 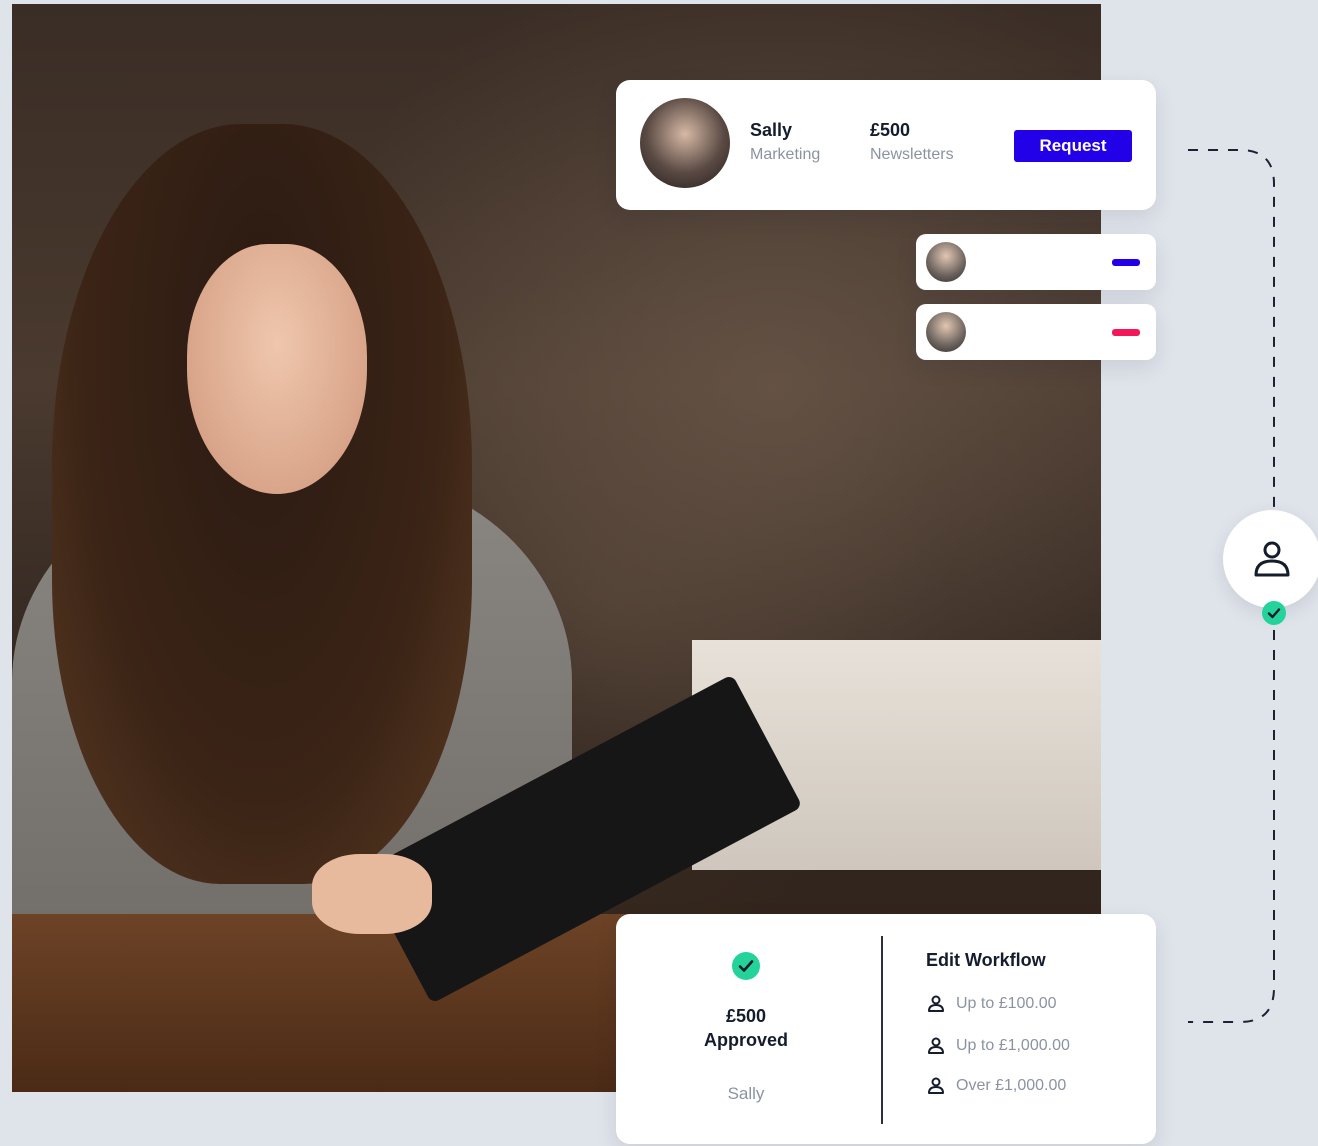 What do you see at coordinates (986, 960) in the screenshot?
I see `edit-workflow-link: Edit Workflow` at bounding box center [986, 960].